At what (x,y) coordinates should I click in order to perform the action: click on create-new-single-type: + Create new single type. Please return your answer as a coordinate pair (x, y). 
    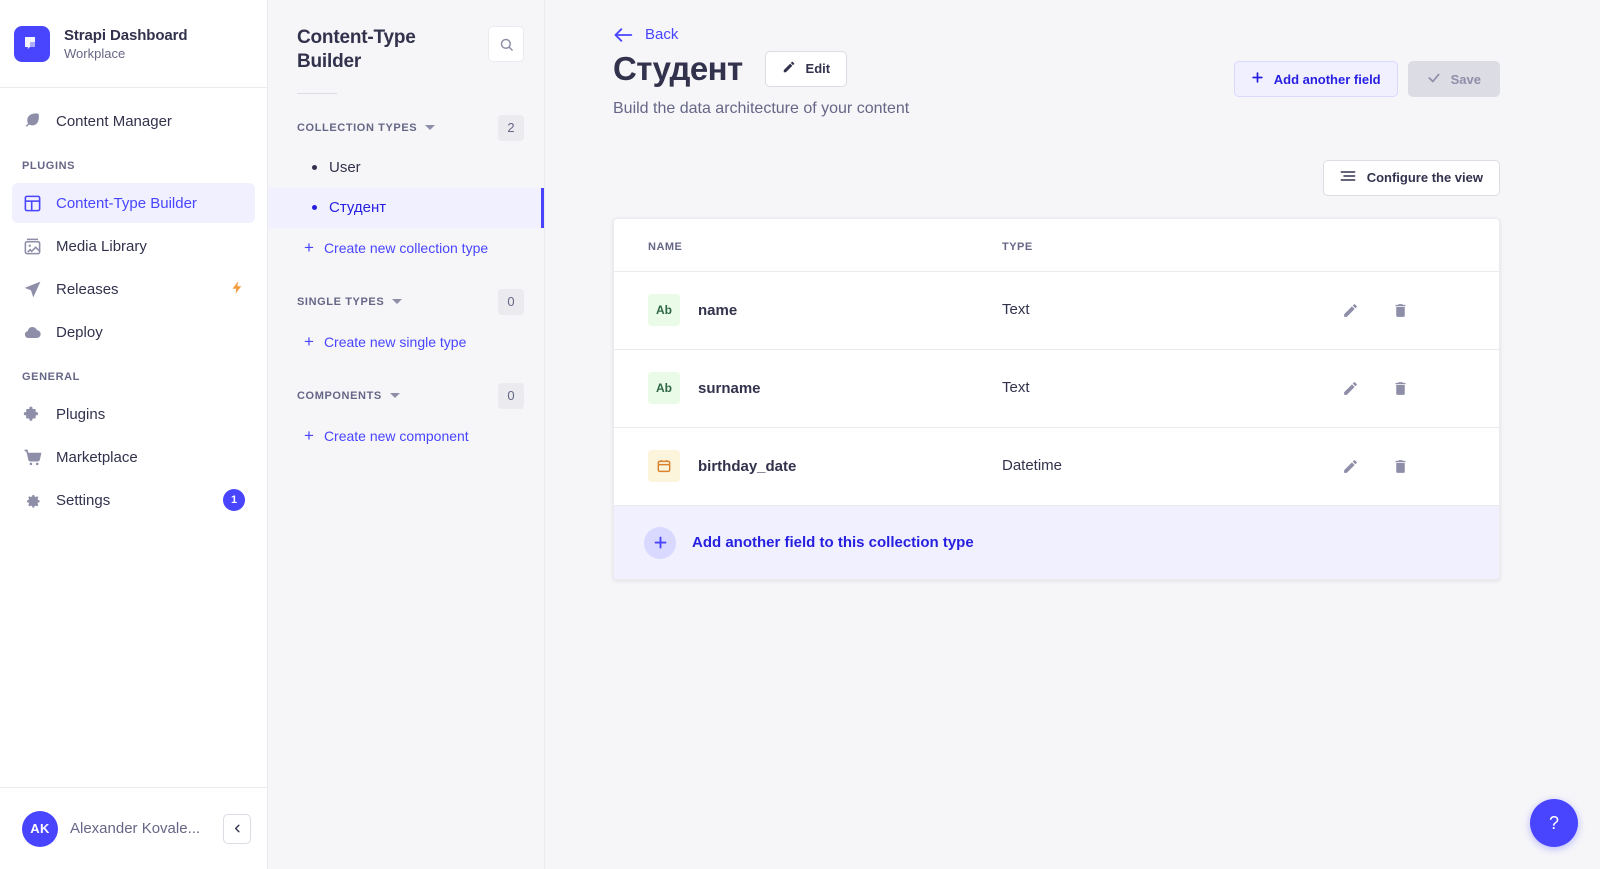
    Looking at the image, I should click on (406, 342).